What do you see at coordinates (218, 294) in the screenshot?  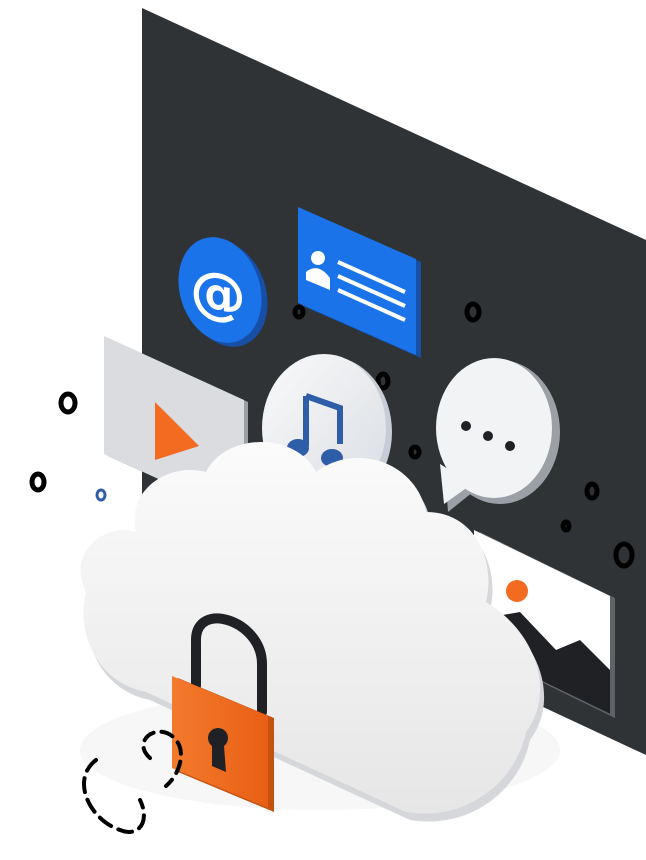 I see `at-sign-glyph: @` at bounding box center [218, 294].